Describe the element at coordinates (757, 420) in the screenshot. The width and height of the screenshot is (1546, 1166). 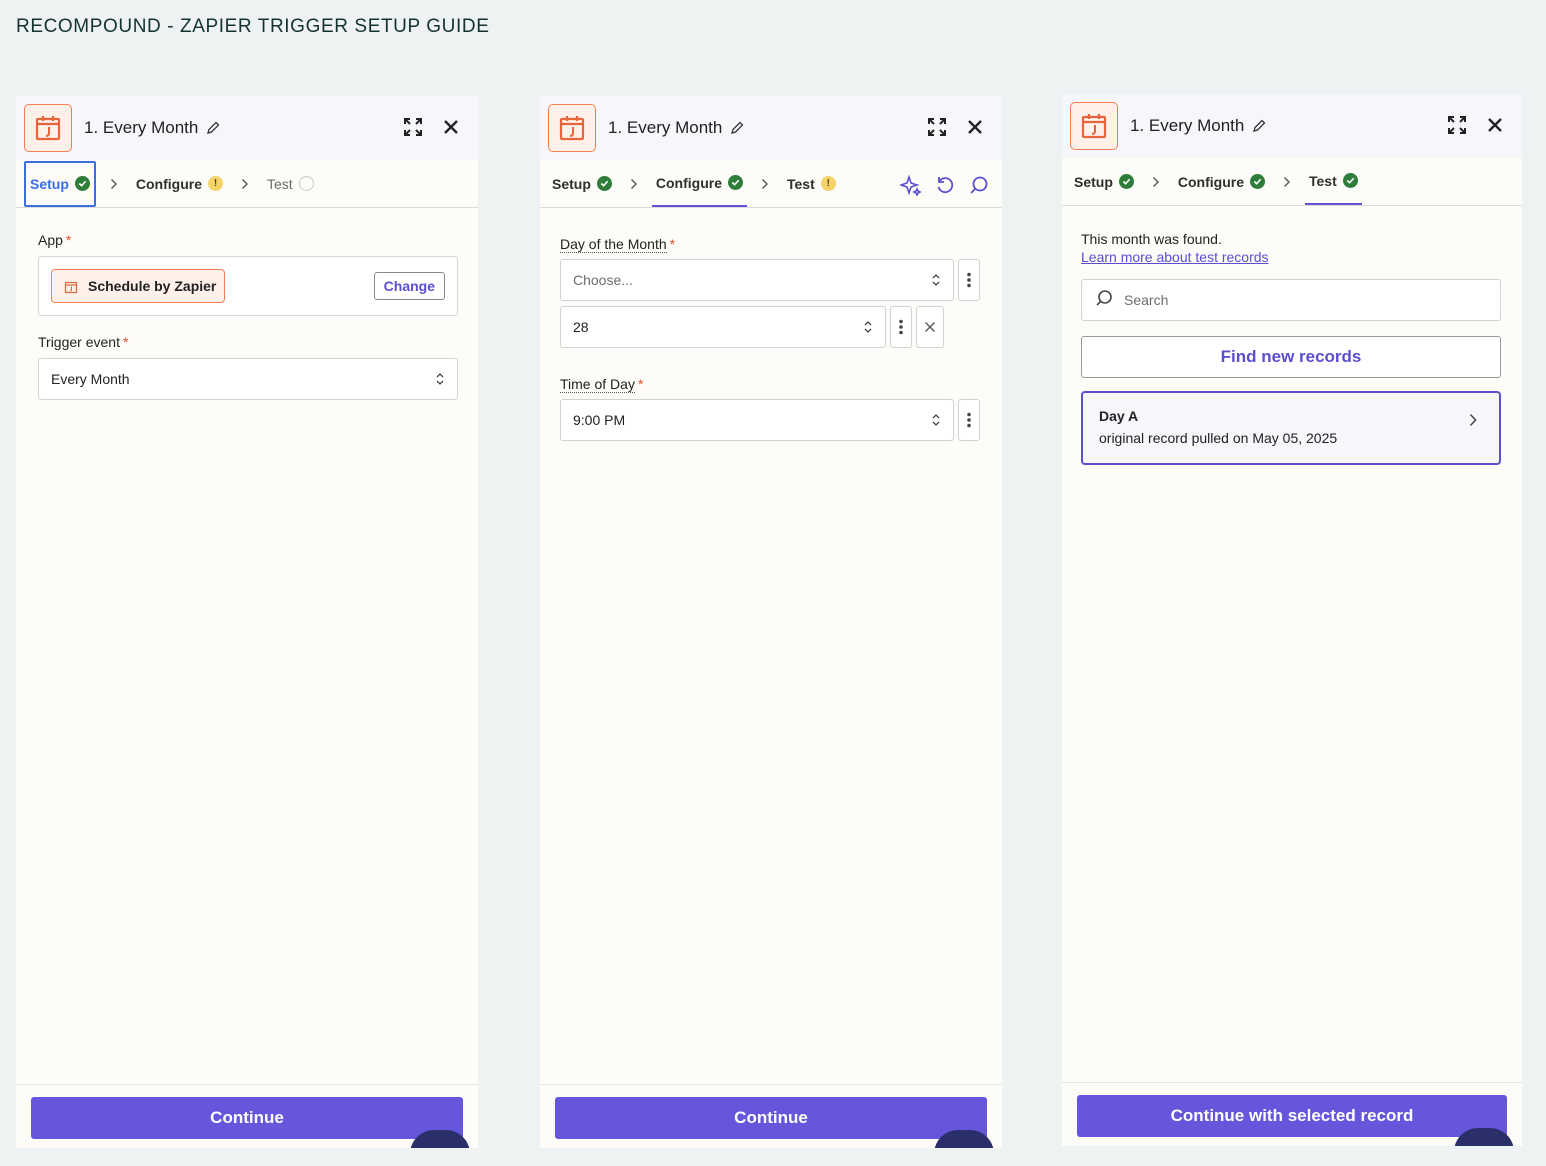
I see `time-of-day-select: 9:00 PM` at that location.